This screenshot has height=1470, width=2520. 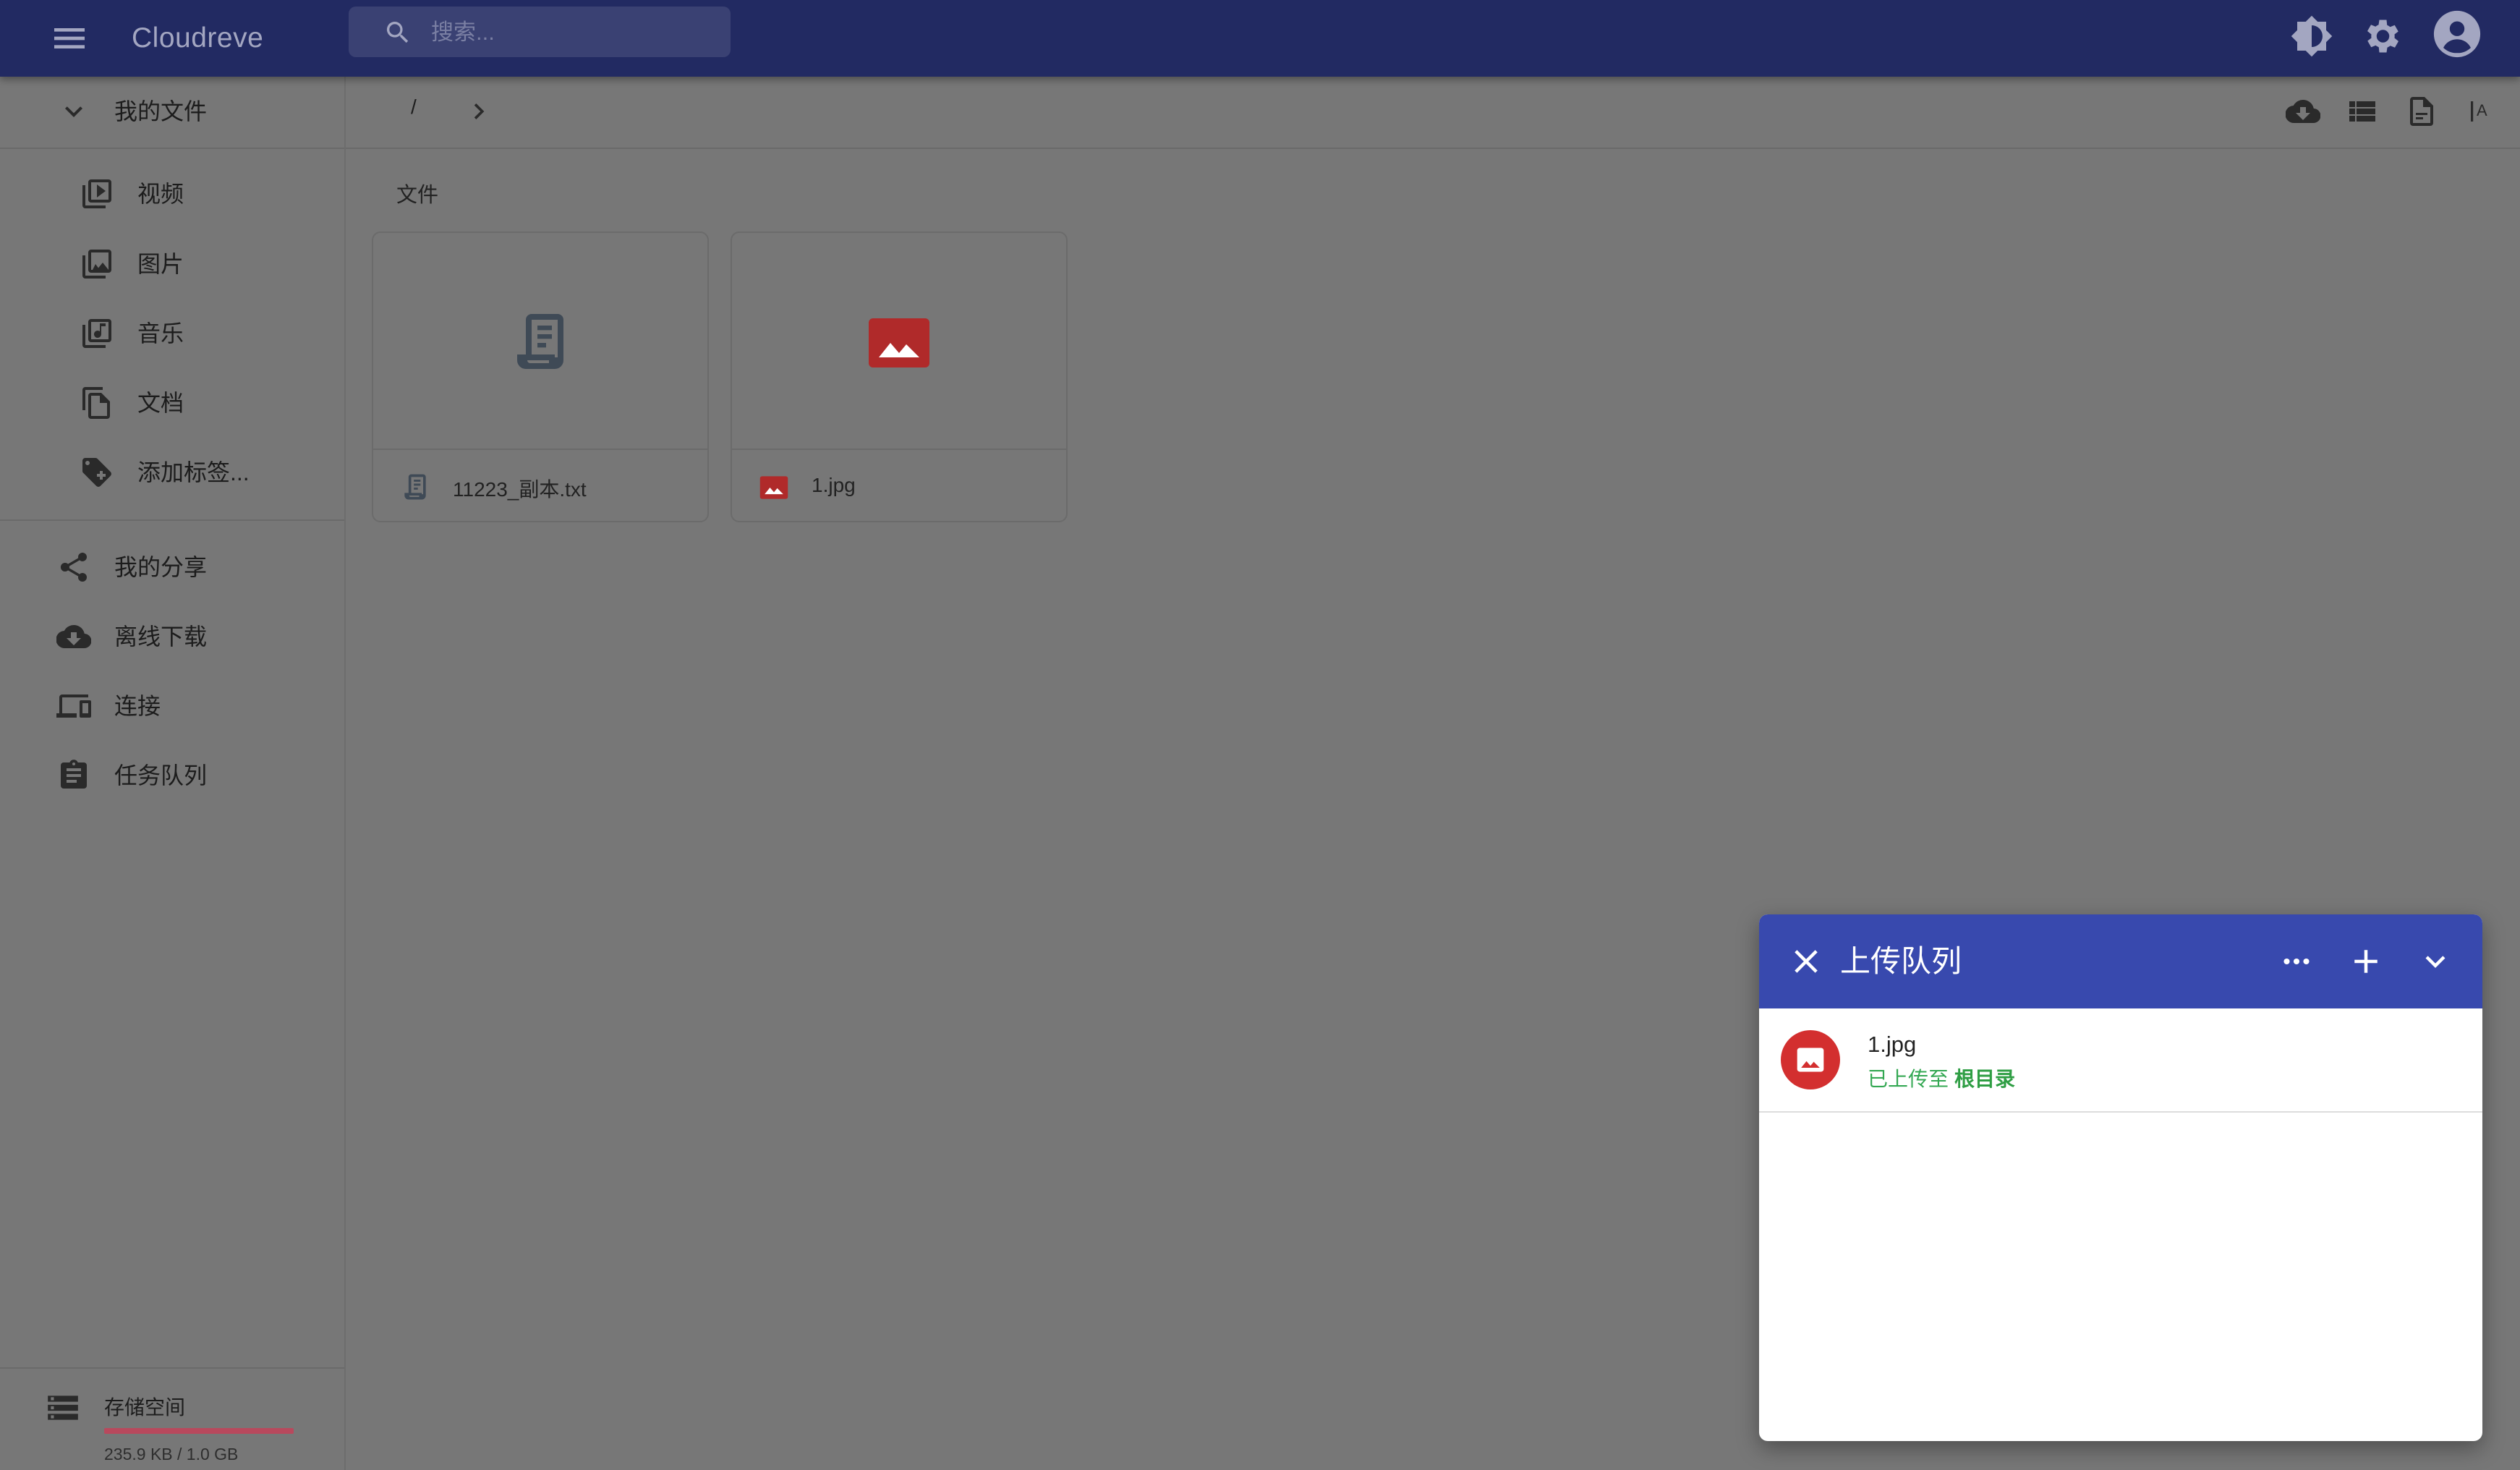 I want to click on list-view-icon, so click(x=2362, y=112).